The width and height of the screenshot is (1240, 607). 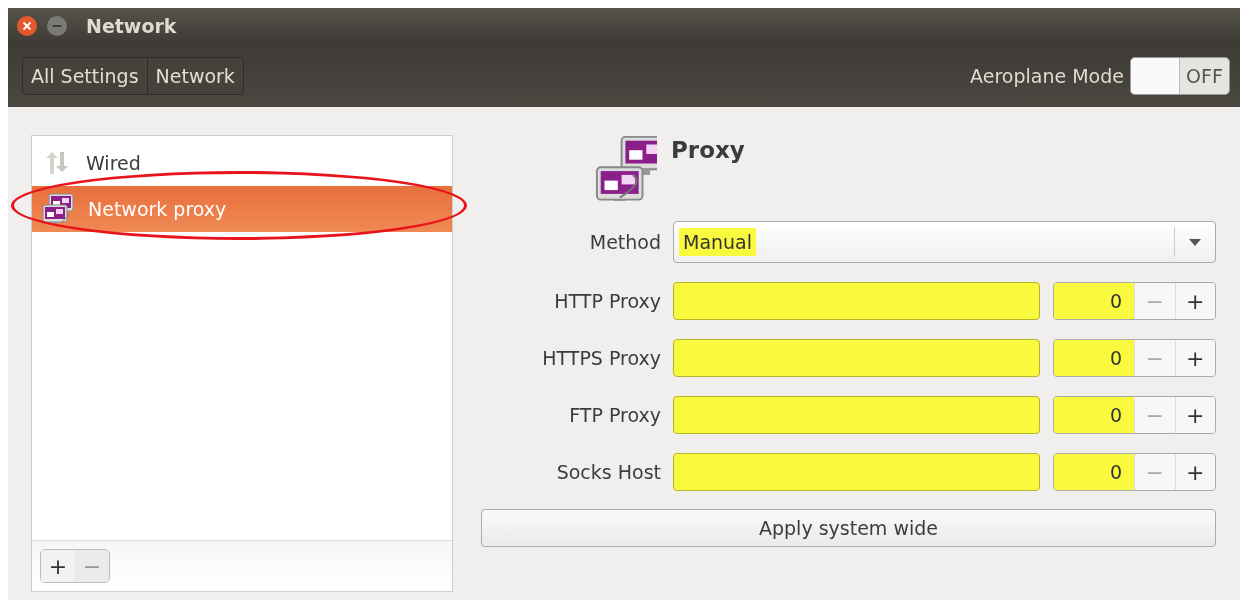 What do you see at coordinates (27, 26) in the screenshot?
I see `close-icon` at bounding box center [27, 26].